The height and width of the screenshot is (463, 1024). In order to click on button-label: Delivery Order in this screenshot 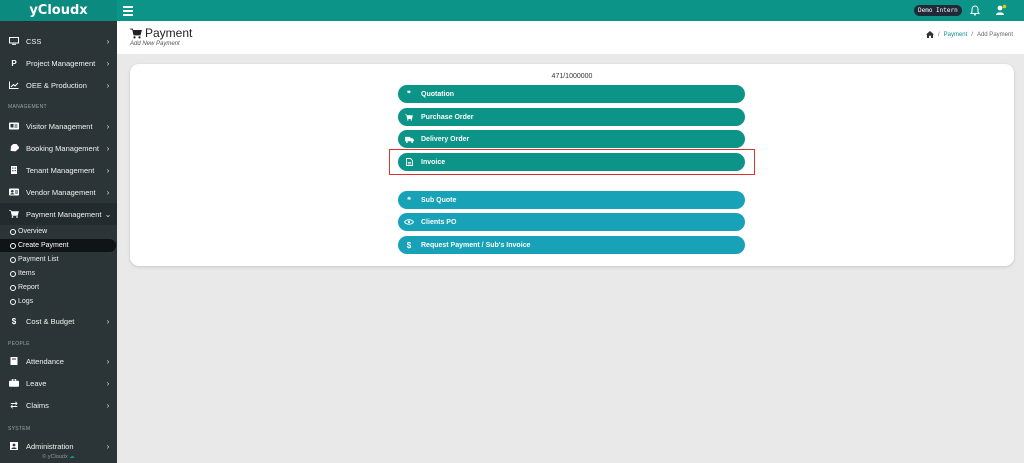, I will do `click(445, 139)`.